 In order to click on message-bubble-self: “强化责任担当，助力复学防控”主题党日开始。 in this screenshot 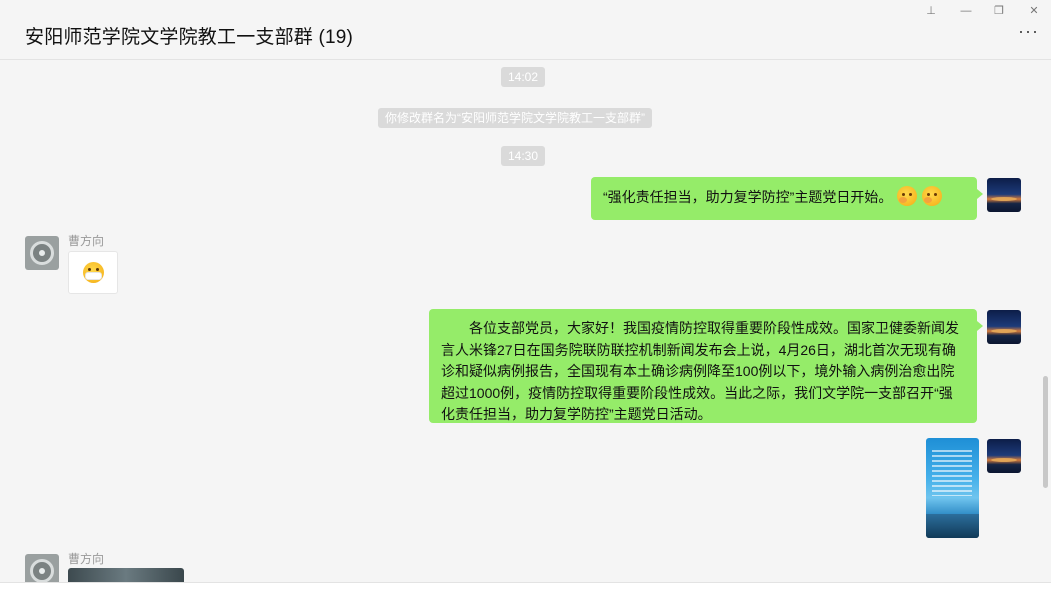, I will do `click(787, 198)`.